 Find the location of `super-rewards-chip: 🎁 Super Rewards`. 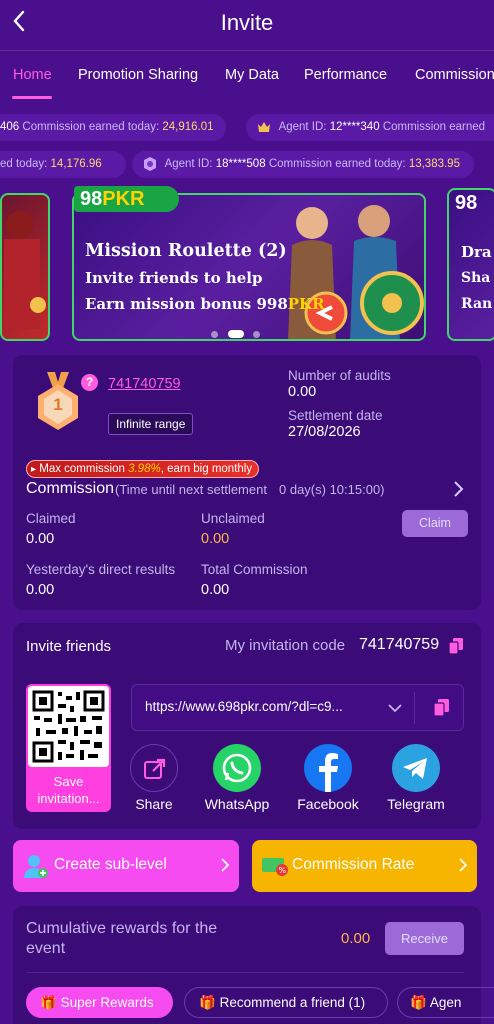

super-rewards-chip: 🎁 Super Rewards is located at coordinates (99, 1002).